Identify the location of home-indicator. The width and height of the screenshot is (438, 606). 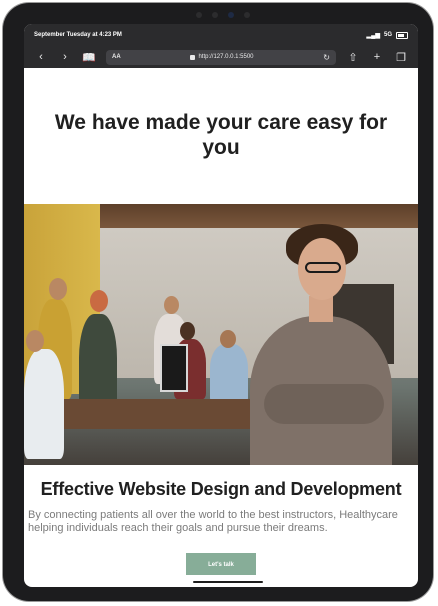
(228, 582).